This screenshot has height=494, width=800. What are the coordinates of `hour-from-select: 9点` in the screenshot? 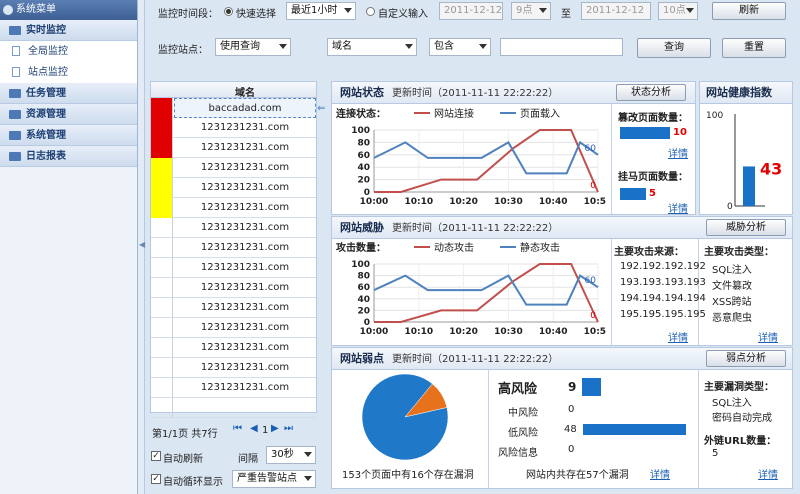 It's located at (531, 11).